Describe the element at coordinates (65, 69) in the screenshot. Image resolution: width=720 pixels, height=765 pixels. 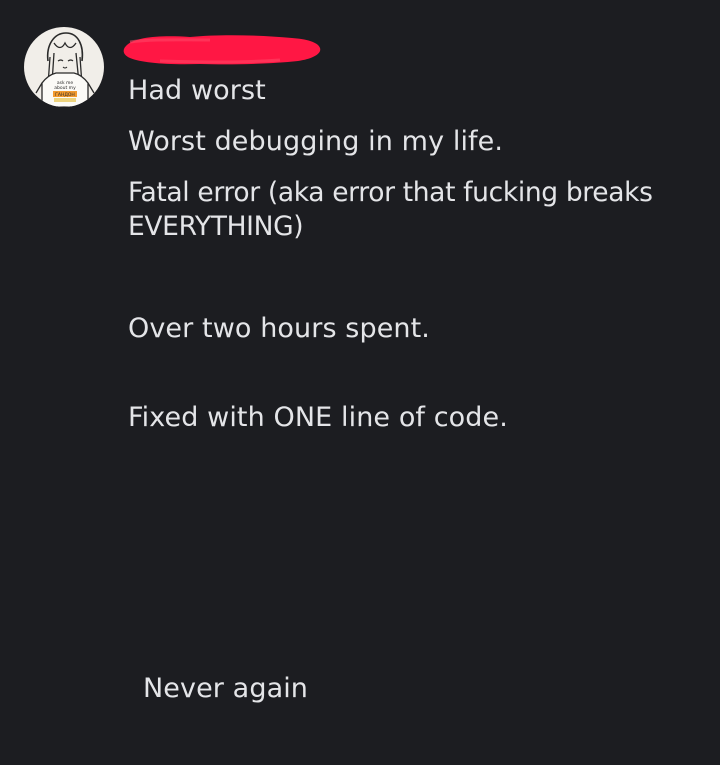
I see `drawn-girl-avatar-icon: ask me about my ГАНДОН` at that location.